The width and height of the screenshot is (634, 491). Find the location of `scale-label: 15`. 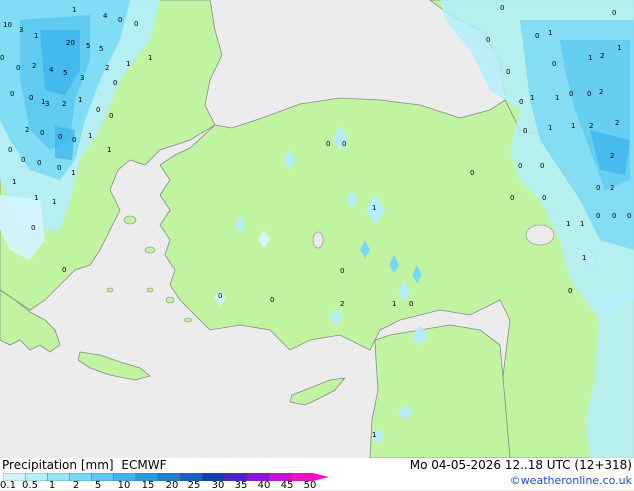

scale-label: 15 is located at coordinates (148, 485).